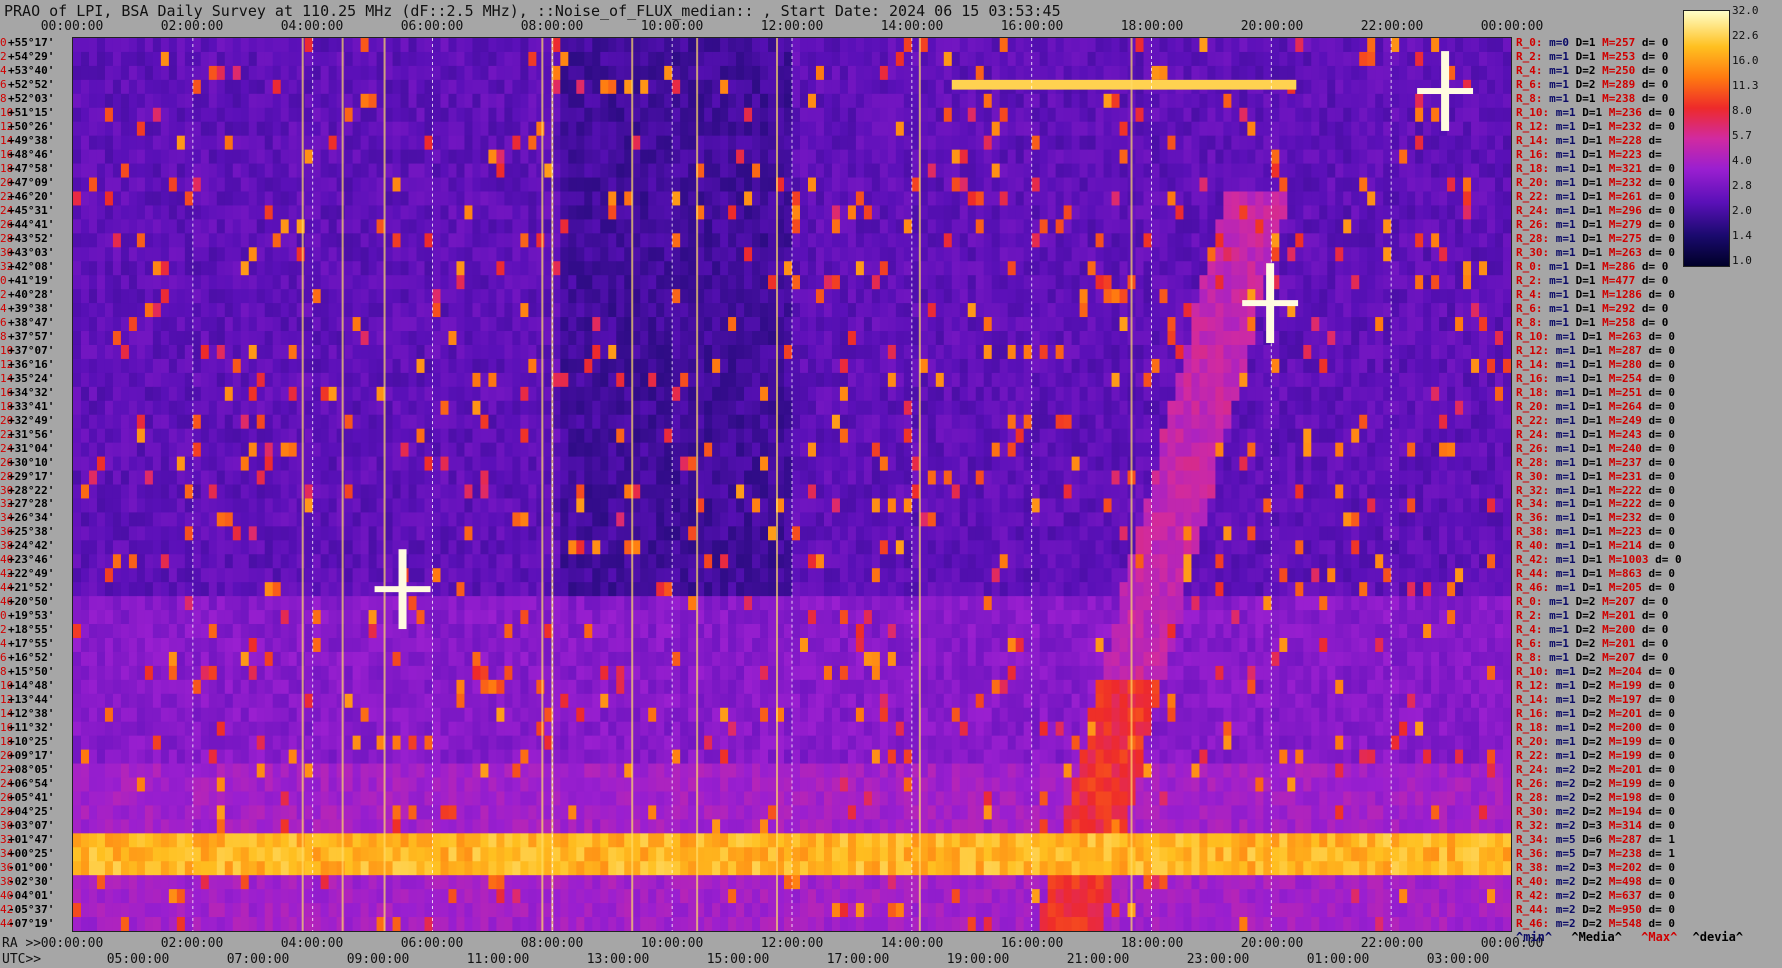 The image size is (1782, 968). I want to click on declination-label: +08°05', so click(31, 770).